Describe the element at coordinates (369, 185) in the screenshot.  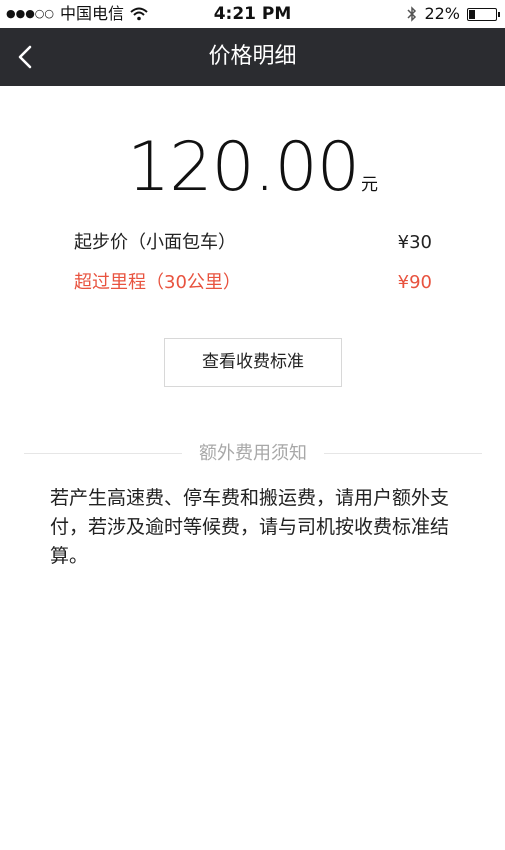
I see `price-unit: 元` at that location.